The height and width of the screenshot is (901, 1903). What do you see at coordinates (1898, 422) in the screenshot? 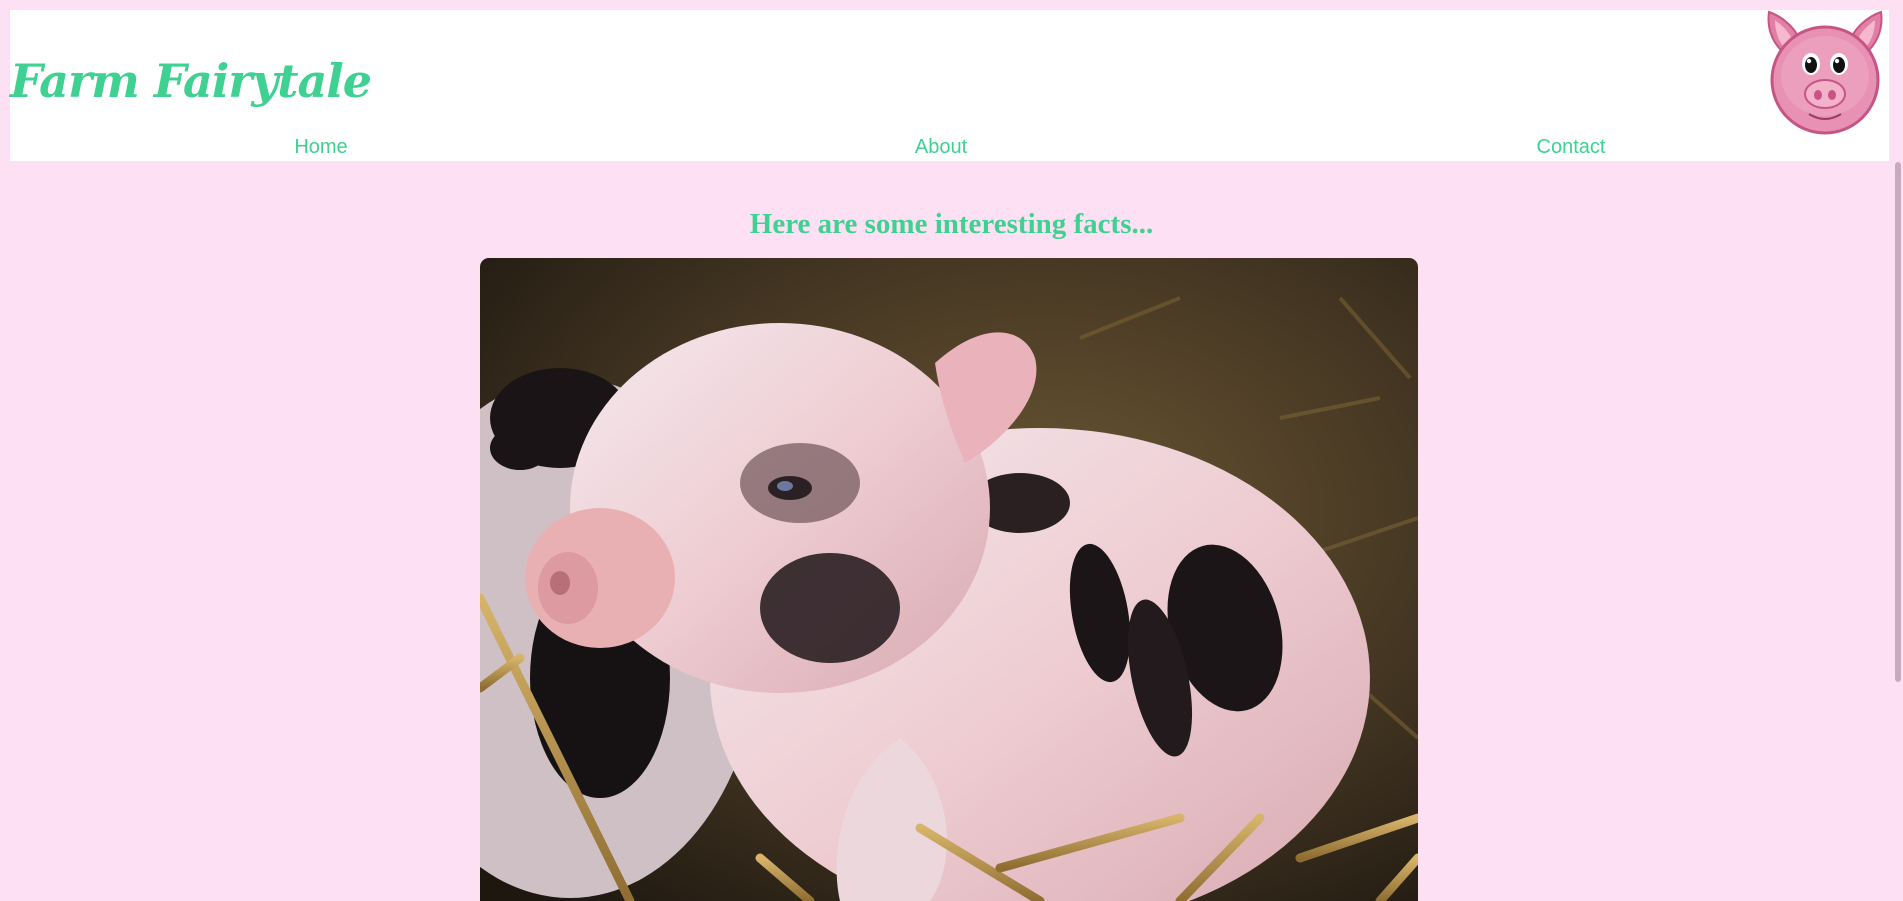
I see `scrollbar-thumb` at bounding box center [1898, 422].